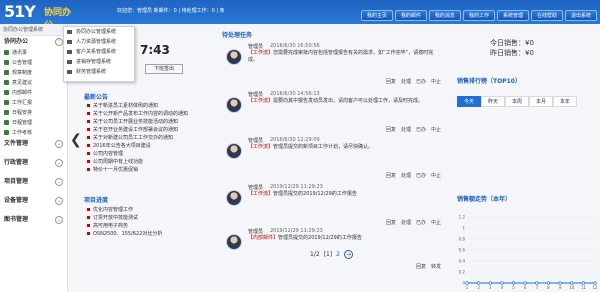 This screenshot has height=292, width=600. What do you see at coordinates (33, 42) in the screenshot?
I see `sidebar-section-collab: 协同办公 ⌃` at bounding box center [33, 42].